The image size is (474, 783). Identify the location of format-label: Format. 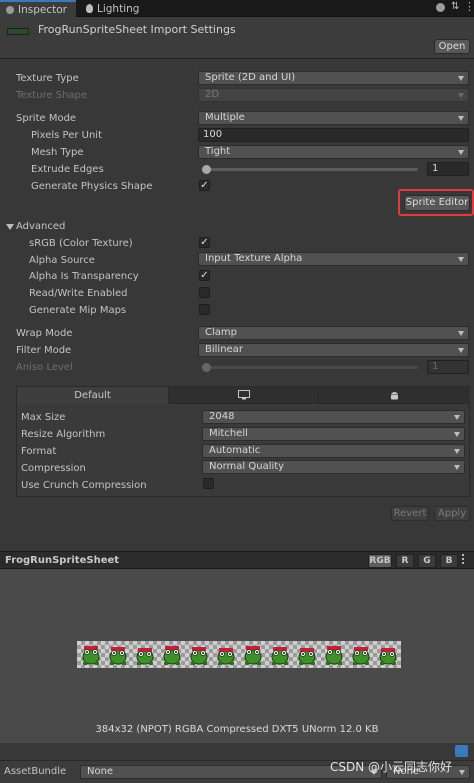
(39, 451).